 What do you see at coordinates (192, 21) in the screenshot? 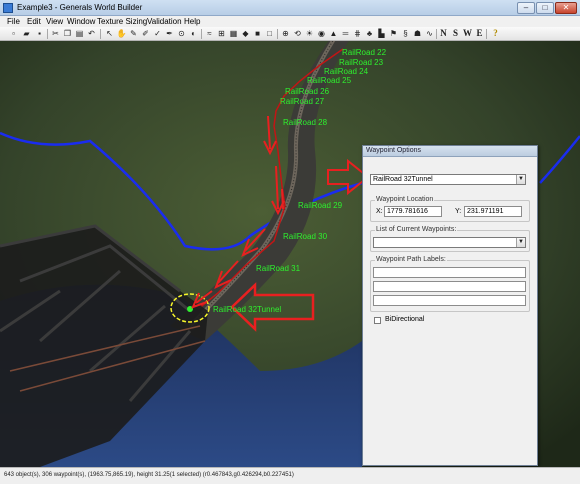
I see `menu-help: Help` at bounding box center [192, 21].